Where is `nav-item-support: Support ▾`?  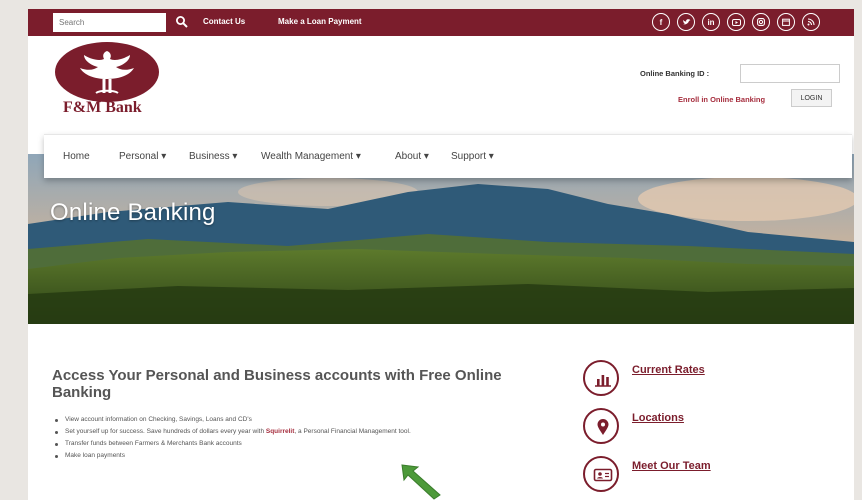 nav-item-support: Support ▾ is located at coordinates (472, 156).